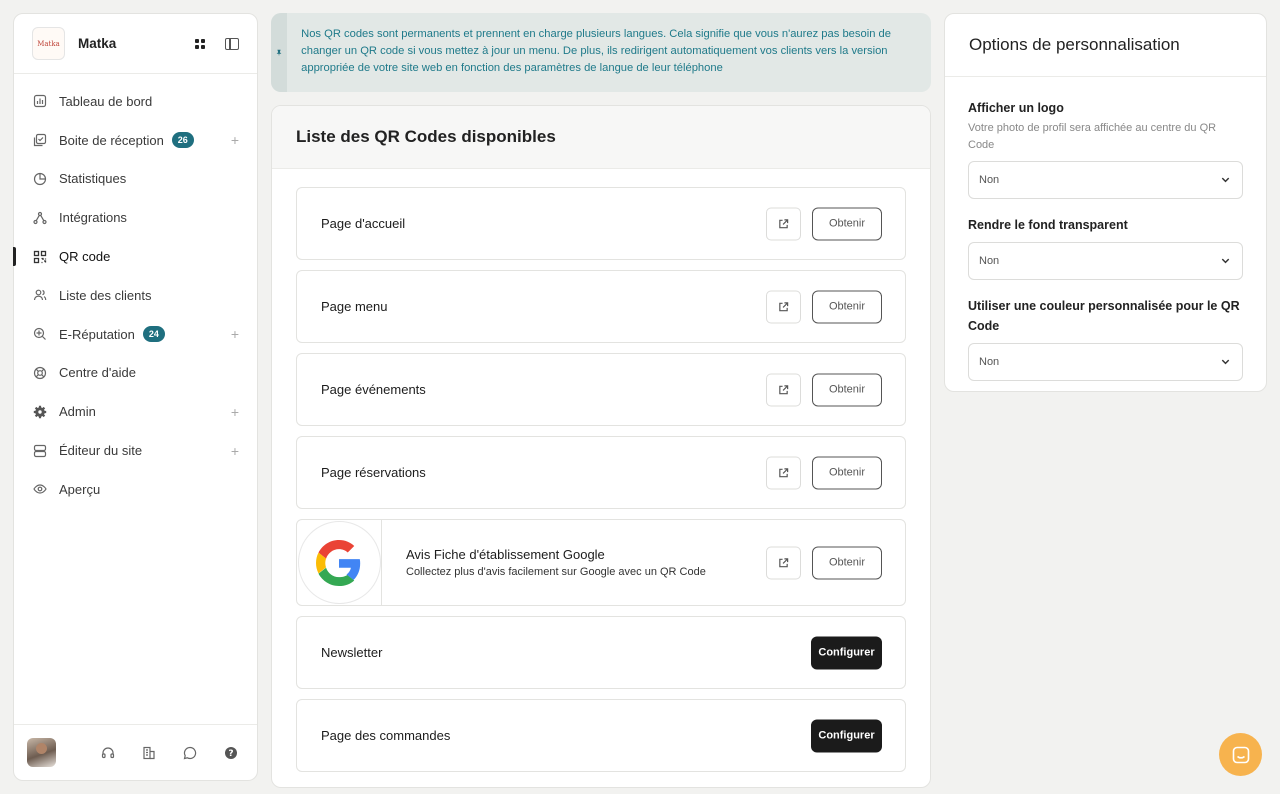  What do you see at coordinates (1105, 362) in the screenshot?
I see `color-select: Non` at bounding box center [1105, 362].